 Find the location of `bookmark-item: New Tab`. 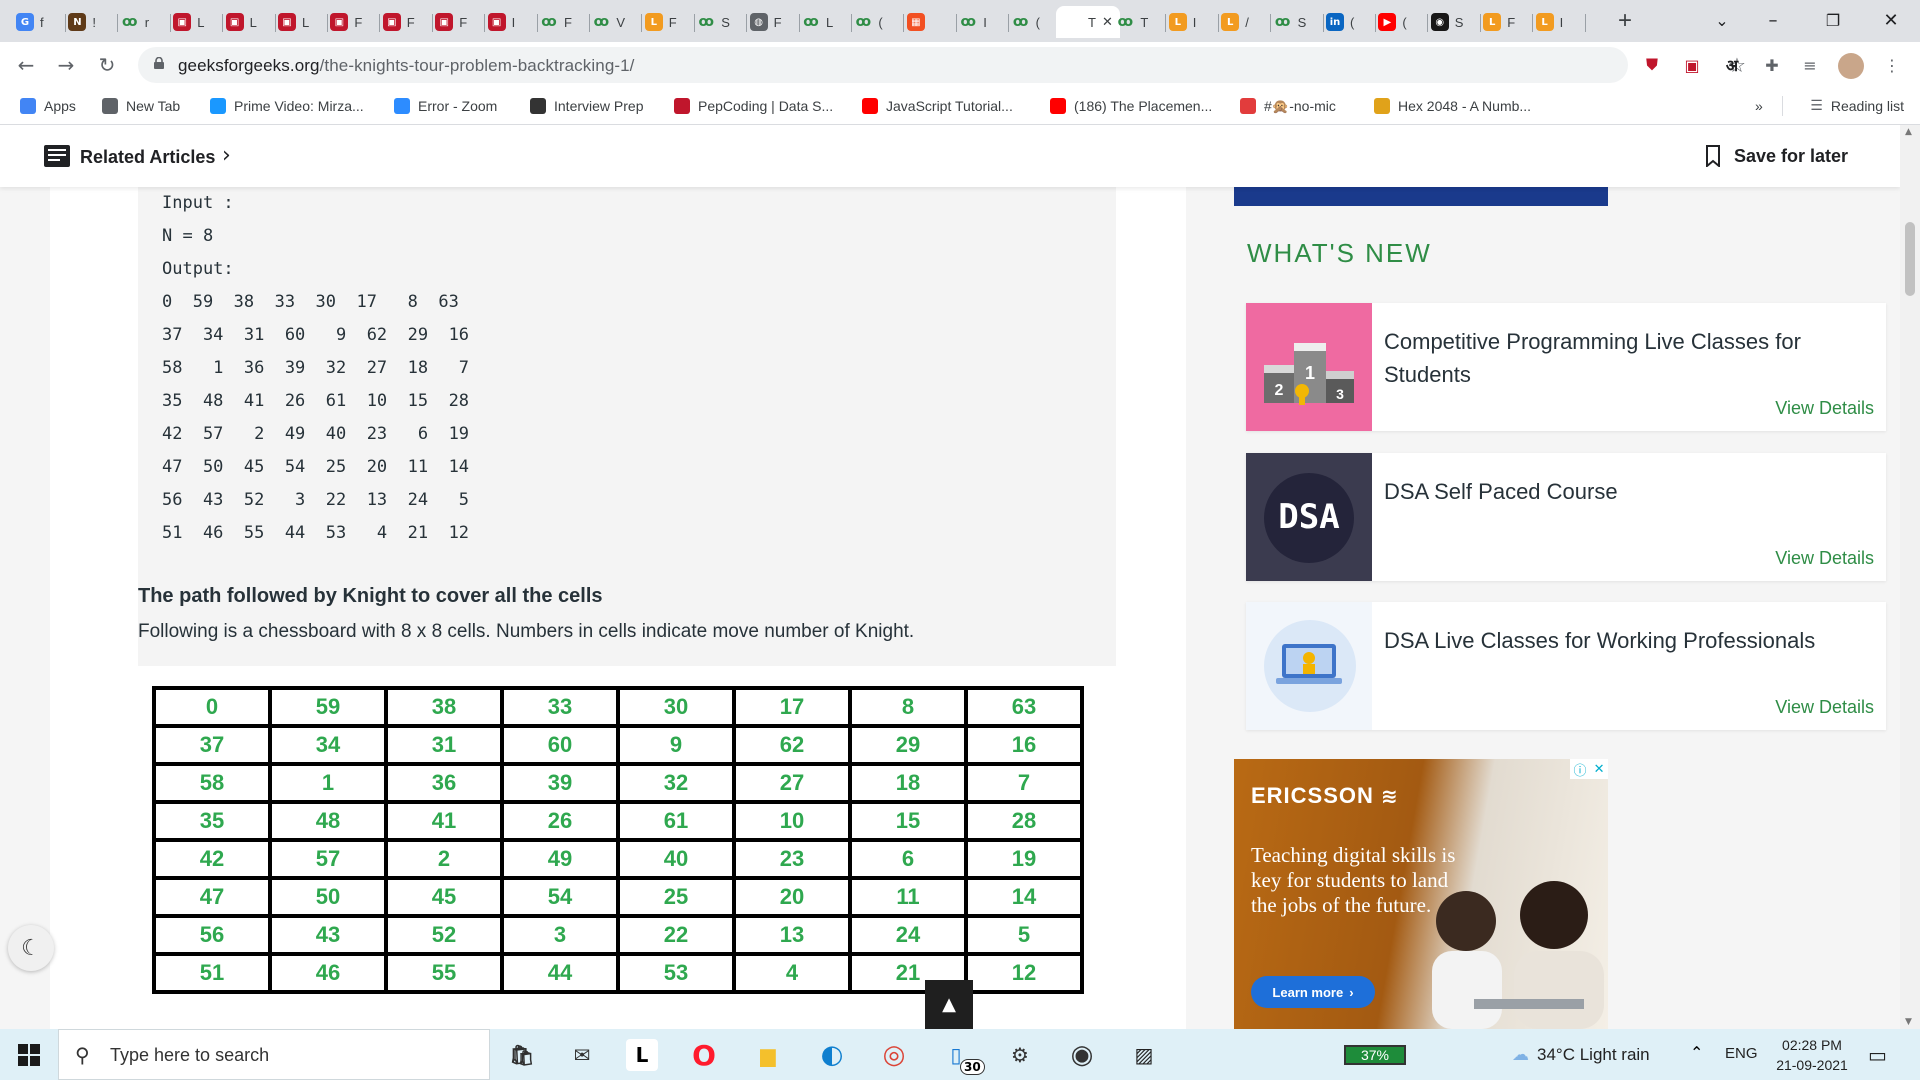

bookmark-item: New Tab is located at coordinates (141, 106).